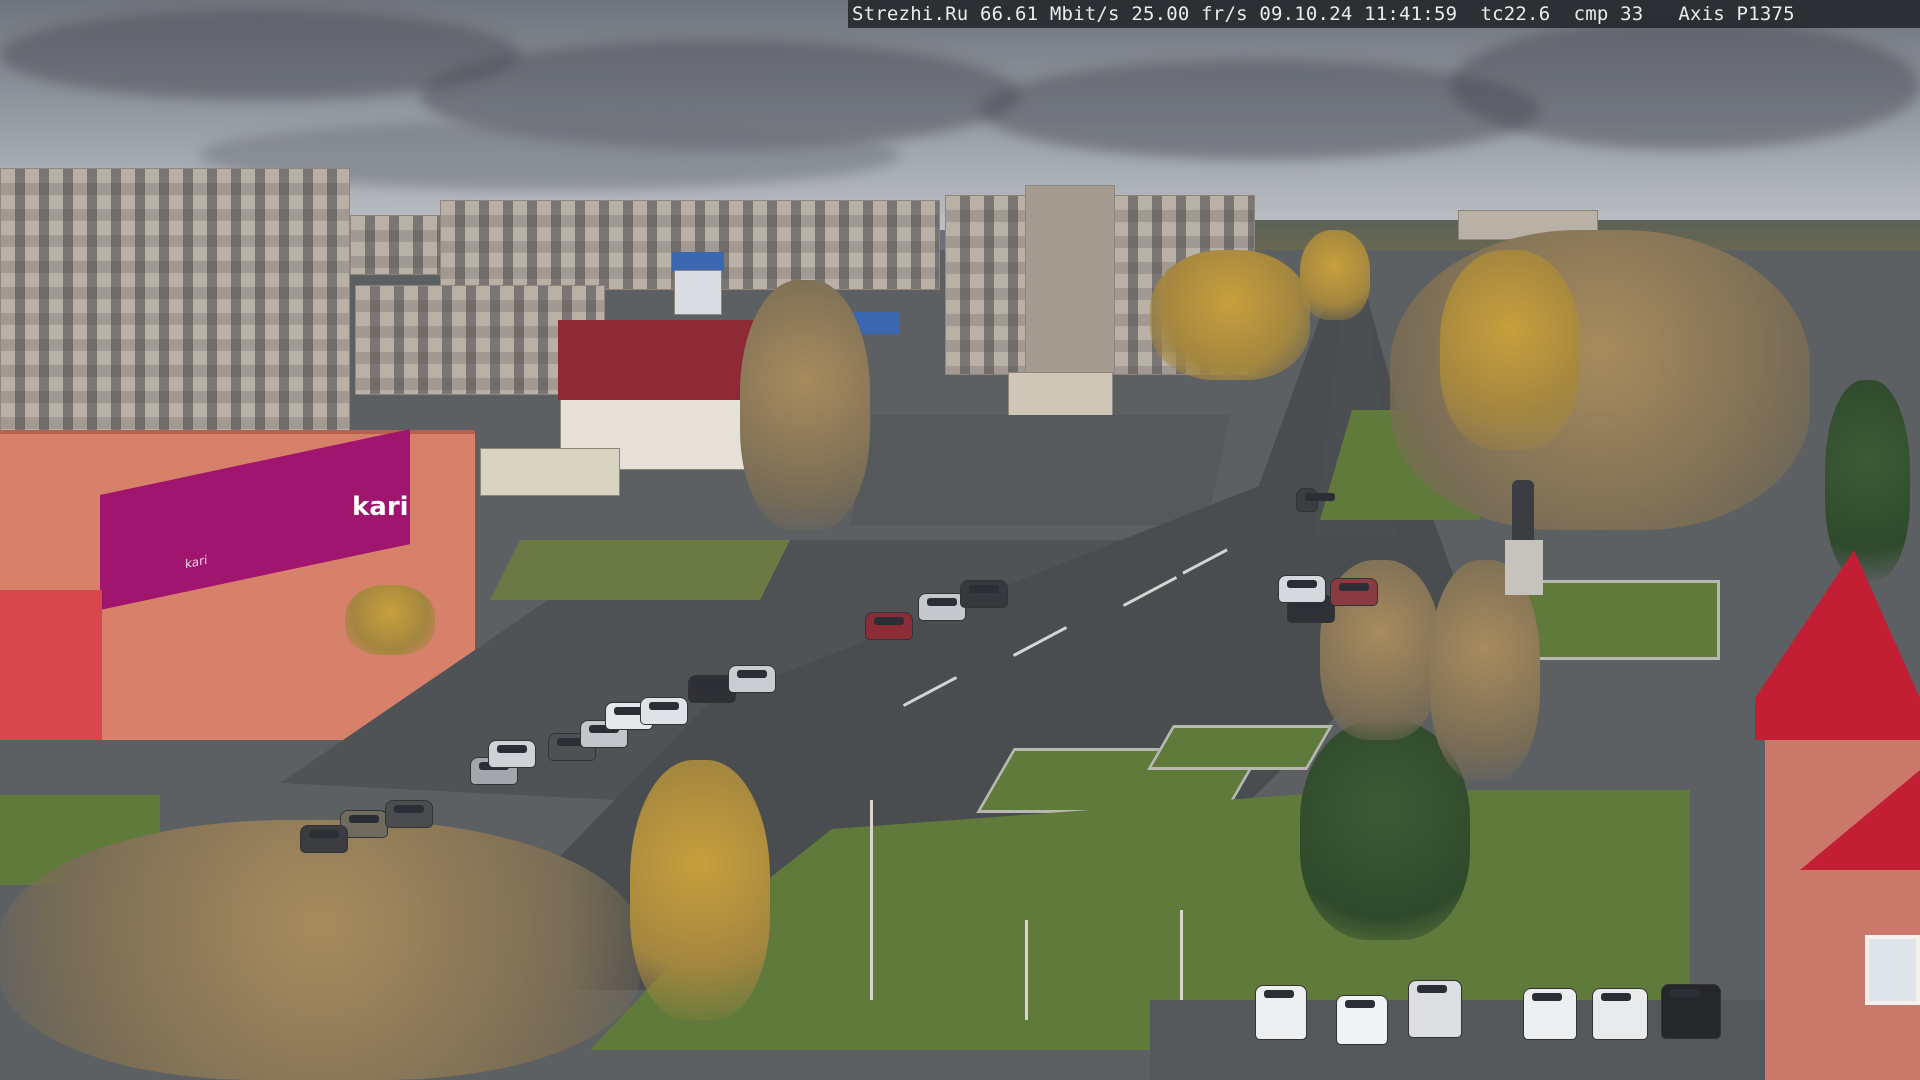 The width and height of the screenshot is (1920, 1080). Describe the element at coordinates (1892, 970) in the screenshot. I see `window` at that location.